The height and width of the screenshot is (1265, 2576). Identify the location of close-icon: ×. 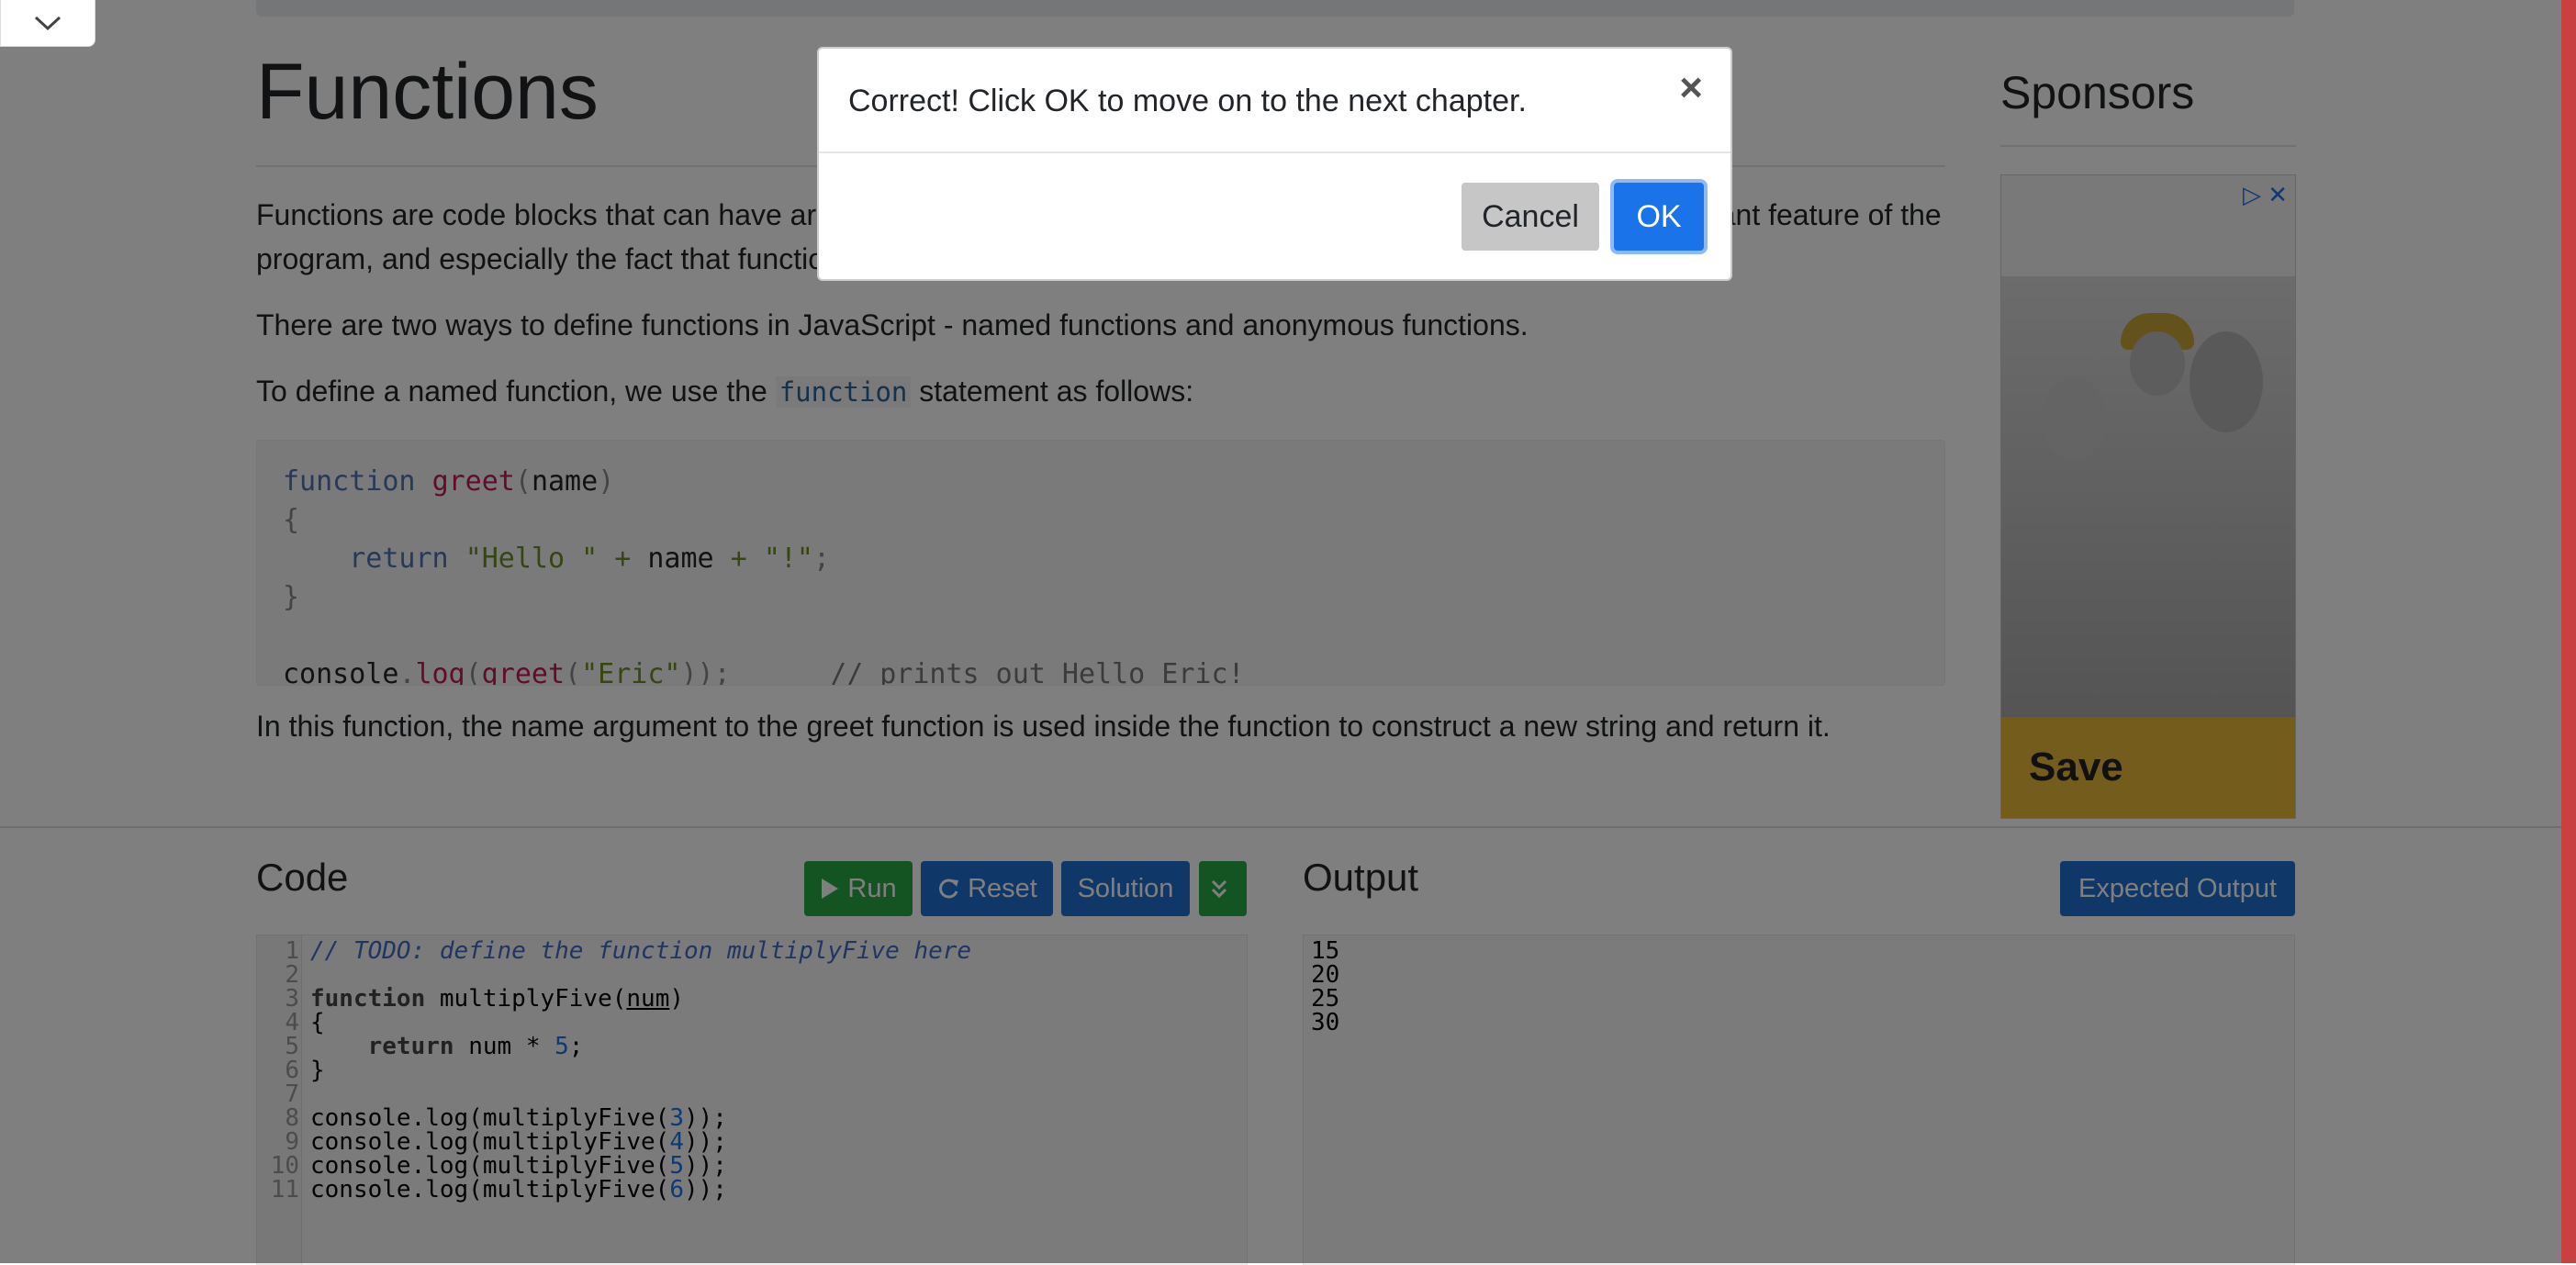
(1691, 88).